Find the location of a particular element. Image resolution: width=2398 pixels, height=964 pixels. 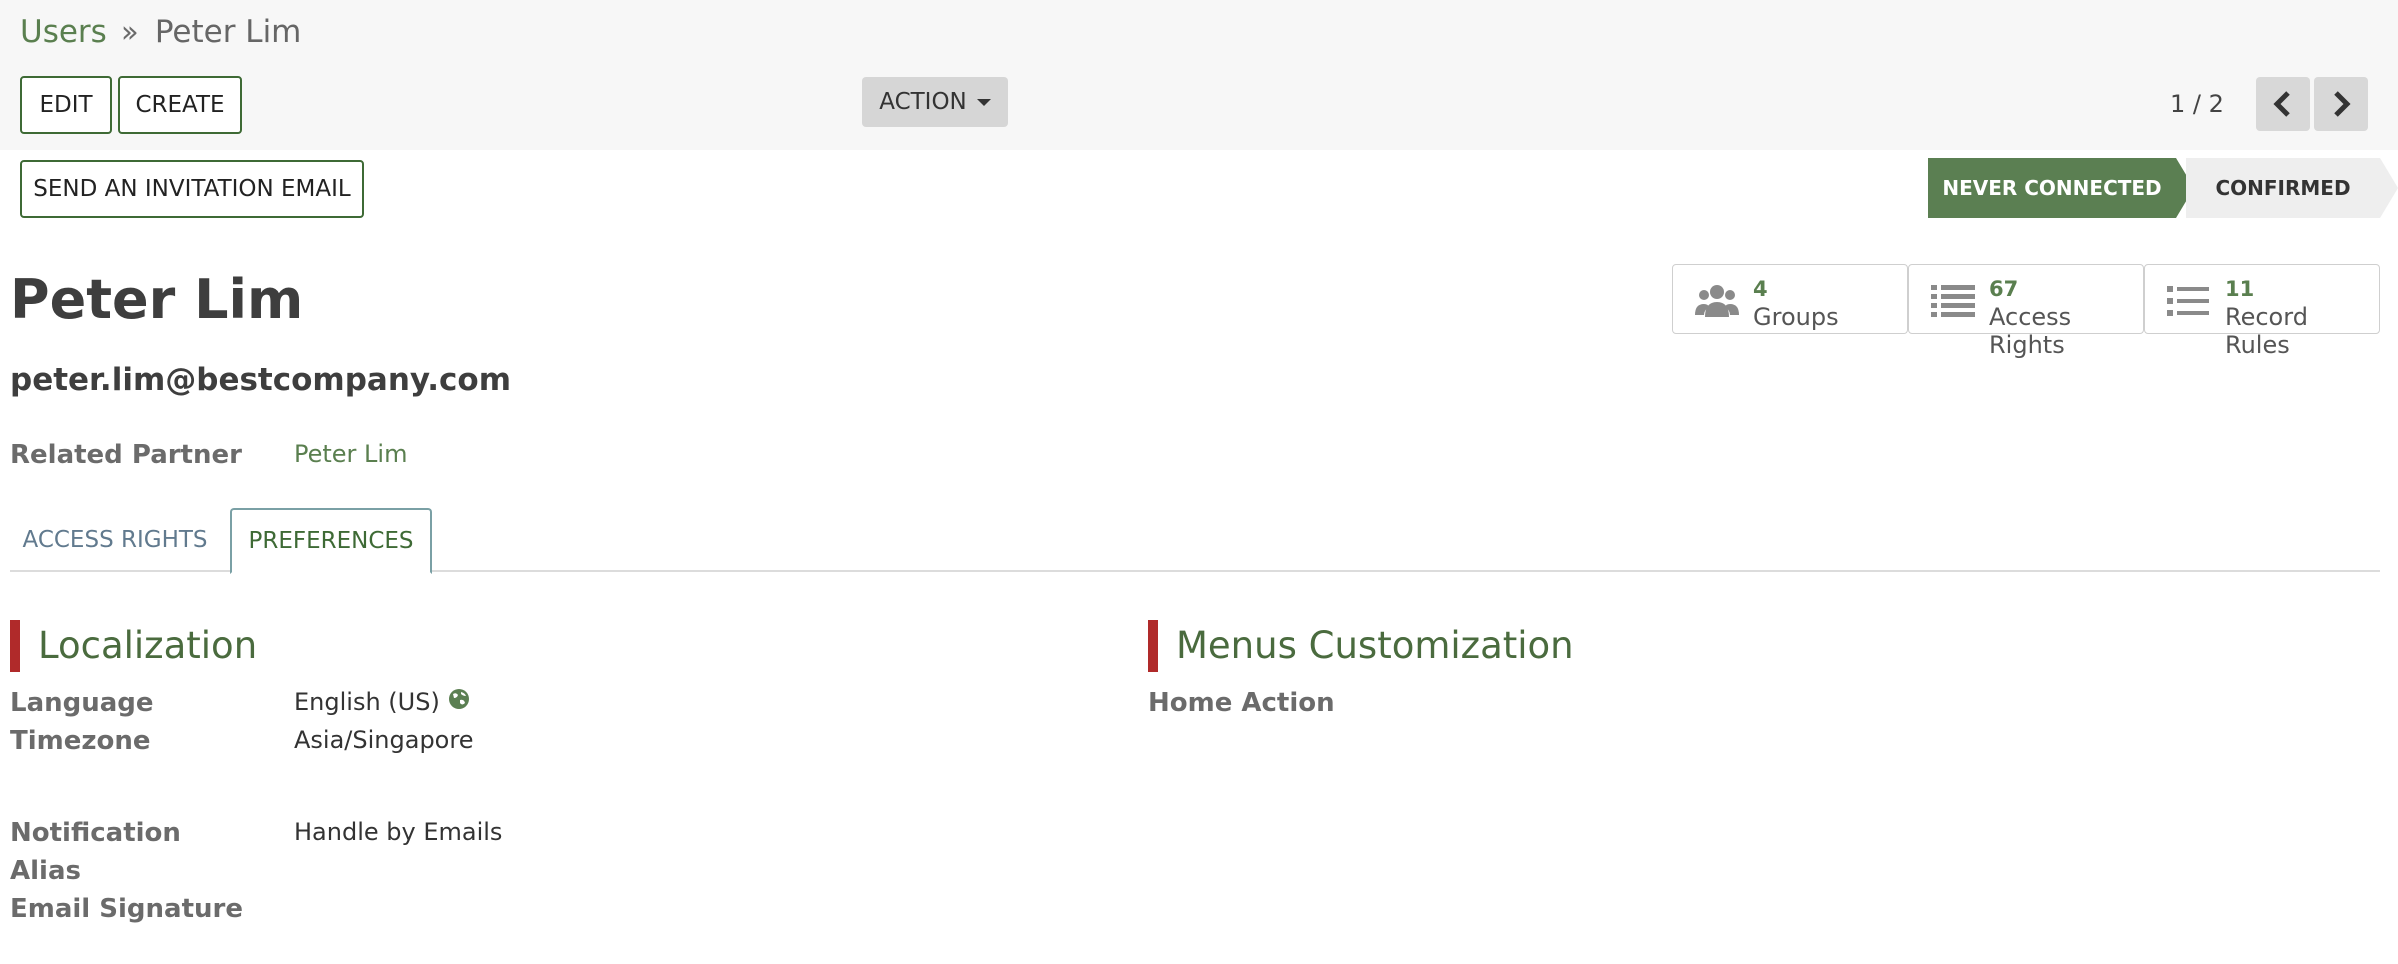

send-invitation-button: SEND AN INVITATION EMAIL is located at coordinates (192, 189).